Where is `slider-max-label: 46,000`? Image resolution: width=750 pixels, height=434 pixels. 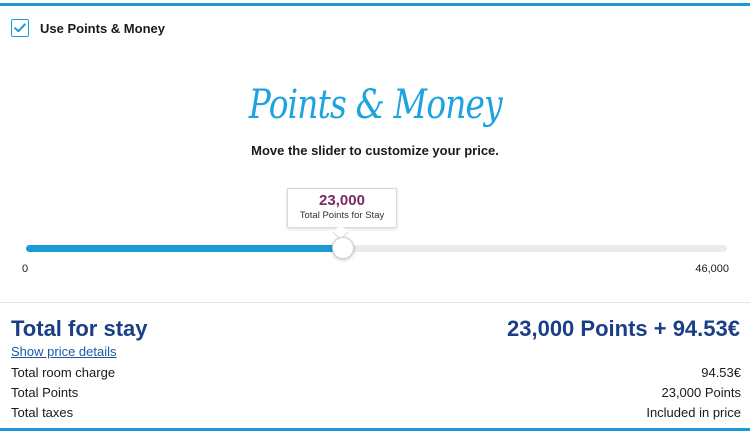
slider-max-label: 46,000 is located at coordinates (712, 269).